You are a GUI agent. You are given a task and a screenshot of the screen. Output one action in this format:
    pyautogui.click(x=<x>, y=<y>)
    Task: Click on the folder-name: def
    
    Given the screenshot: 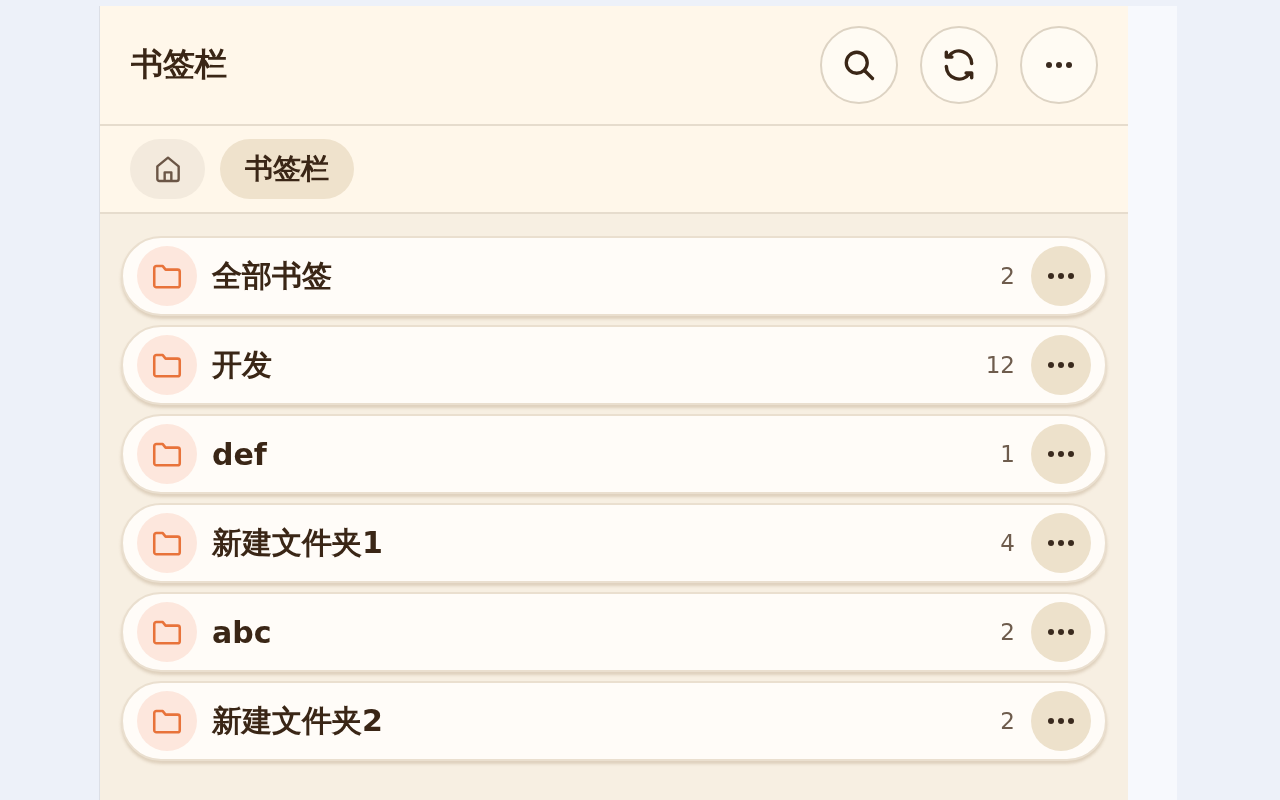 What is the action you would take?
    pyautogui.click(x=240, y=454)
    